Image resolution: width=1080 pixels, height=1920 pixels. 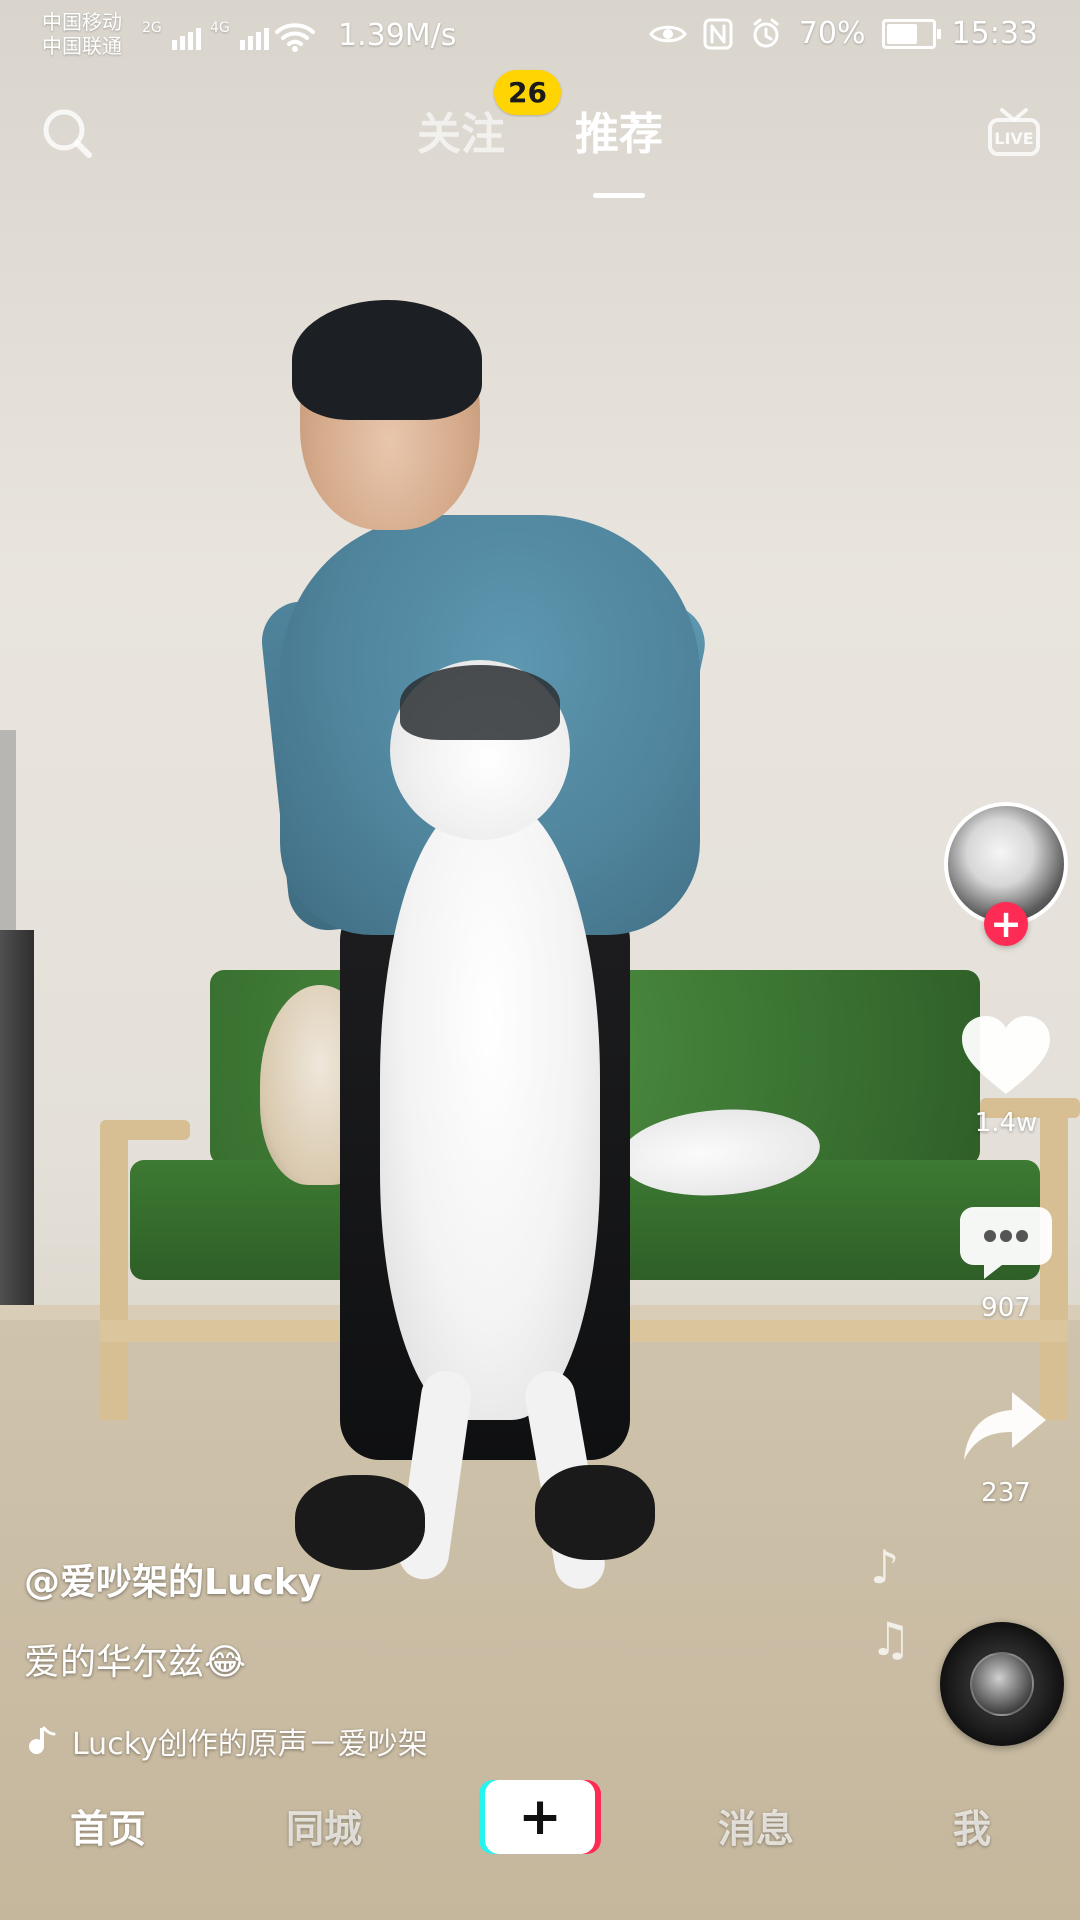 I want to click on create-button: +, so click(x=540, y=1817).